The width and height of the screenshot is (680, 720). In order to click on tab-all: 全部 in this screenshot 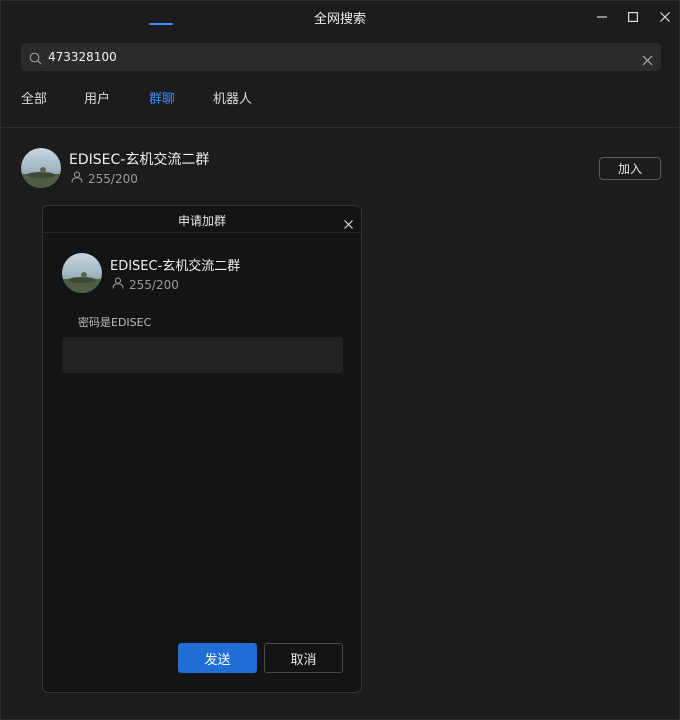, I will do `click(34, 97)`.